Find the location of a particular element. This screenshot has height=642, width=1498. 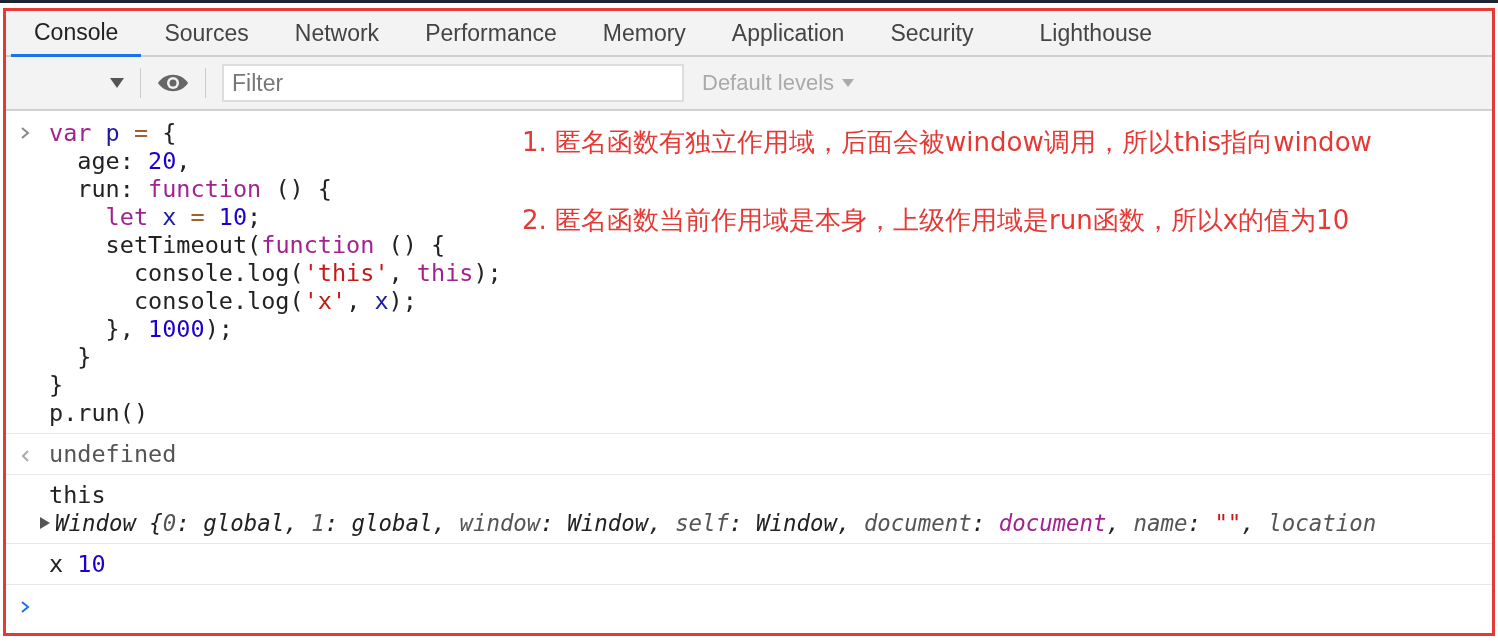

code-line: }, 1000); is located at coordinates (169, 329).